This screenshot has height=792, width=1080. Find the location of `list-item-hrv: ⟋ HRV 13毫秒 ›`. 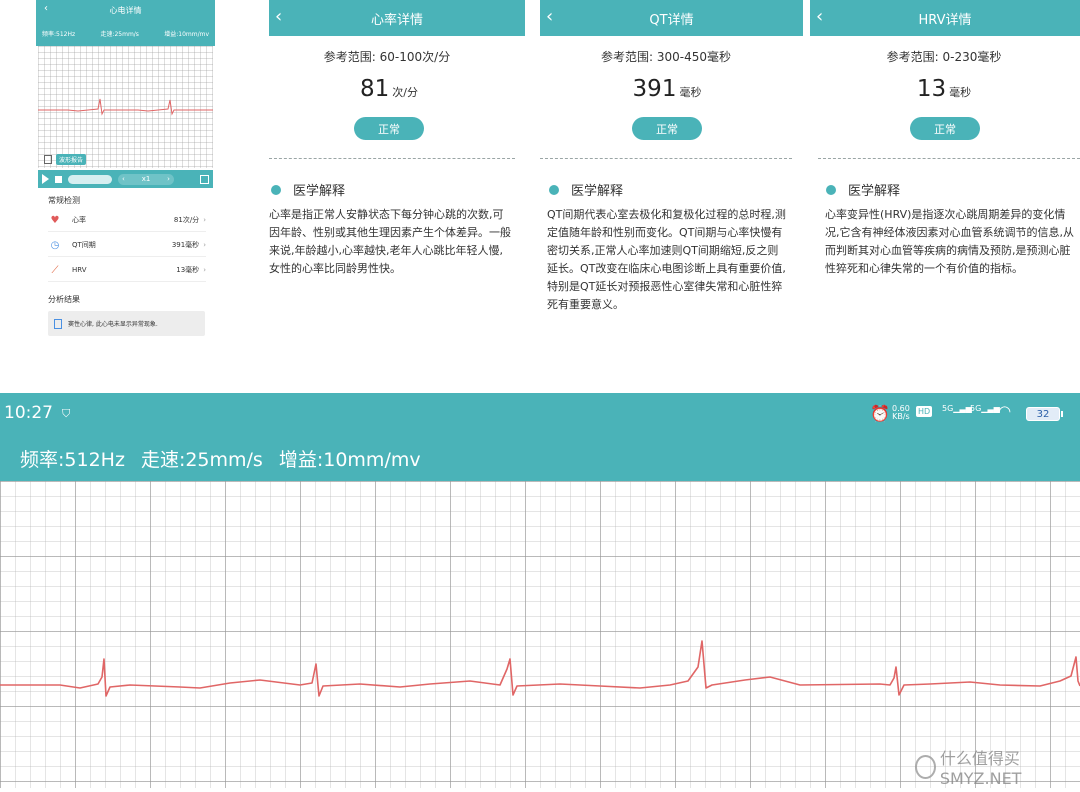

list-item-hrv: ⟋ HRV 13毫秒 › is located at coordinates (127, 270).